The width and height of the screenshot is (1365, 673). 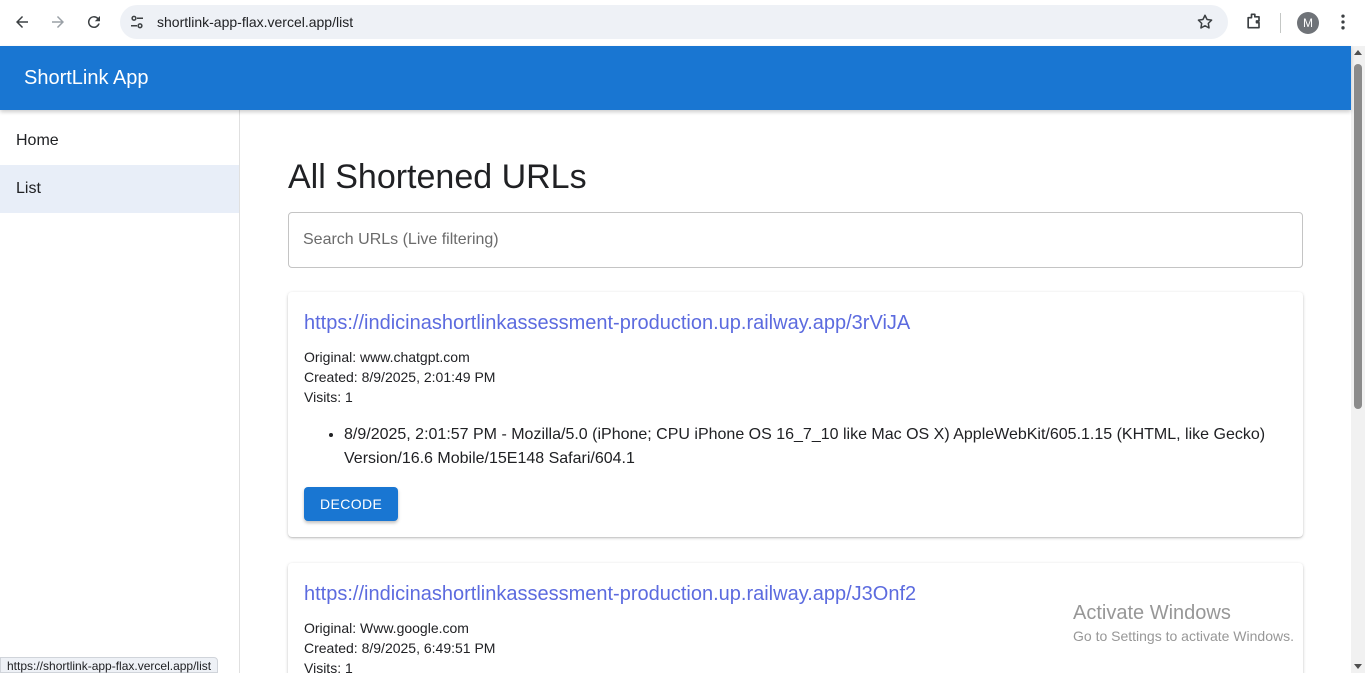 I want to click on search-input, so click(x=795, y=240).